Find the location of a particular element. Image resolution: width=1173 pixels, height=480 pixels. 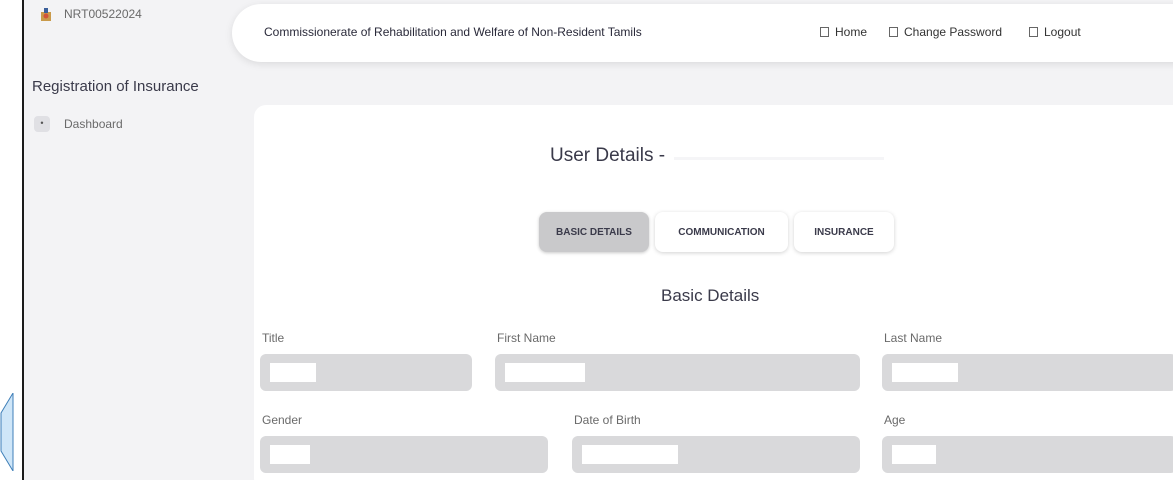

key-icon is located at coordinates (893, 32).